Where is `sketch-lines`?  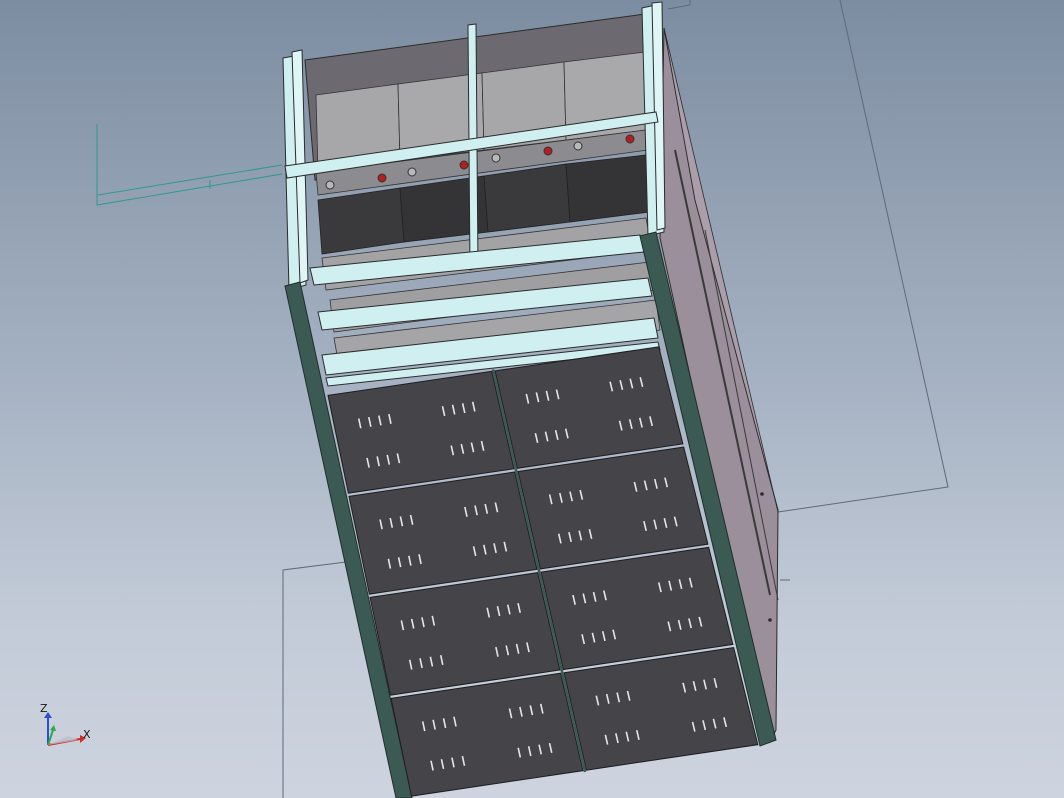
sketch-lines is located at coordinates (189, 165).